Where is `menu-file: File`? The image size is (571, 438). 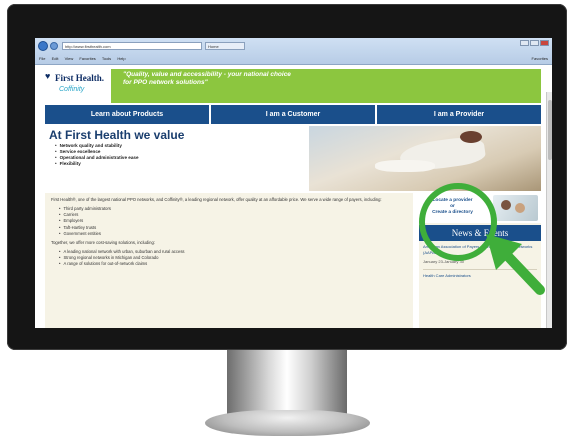 menu-file: File is located at coordinates (42, 58).